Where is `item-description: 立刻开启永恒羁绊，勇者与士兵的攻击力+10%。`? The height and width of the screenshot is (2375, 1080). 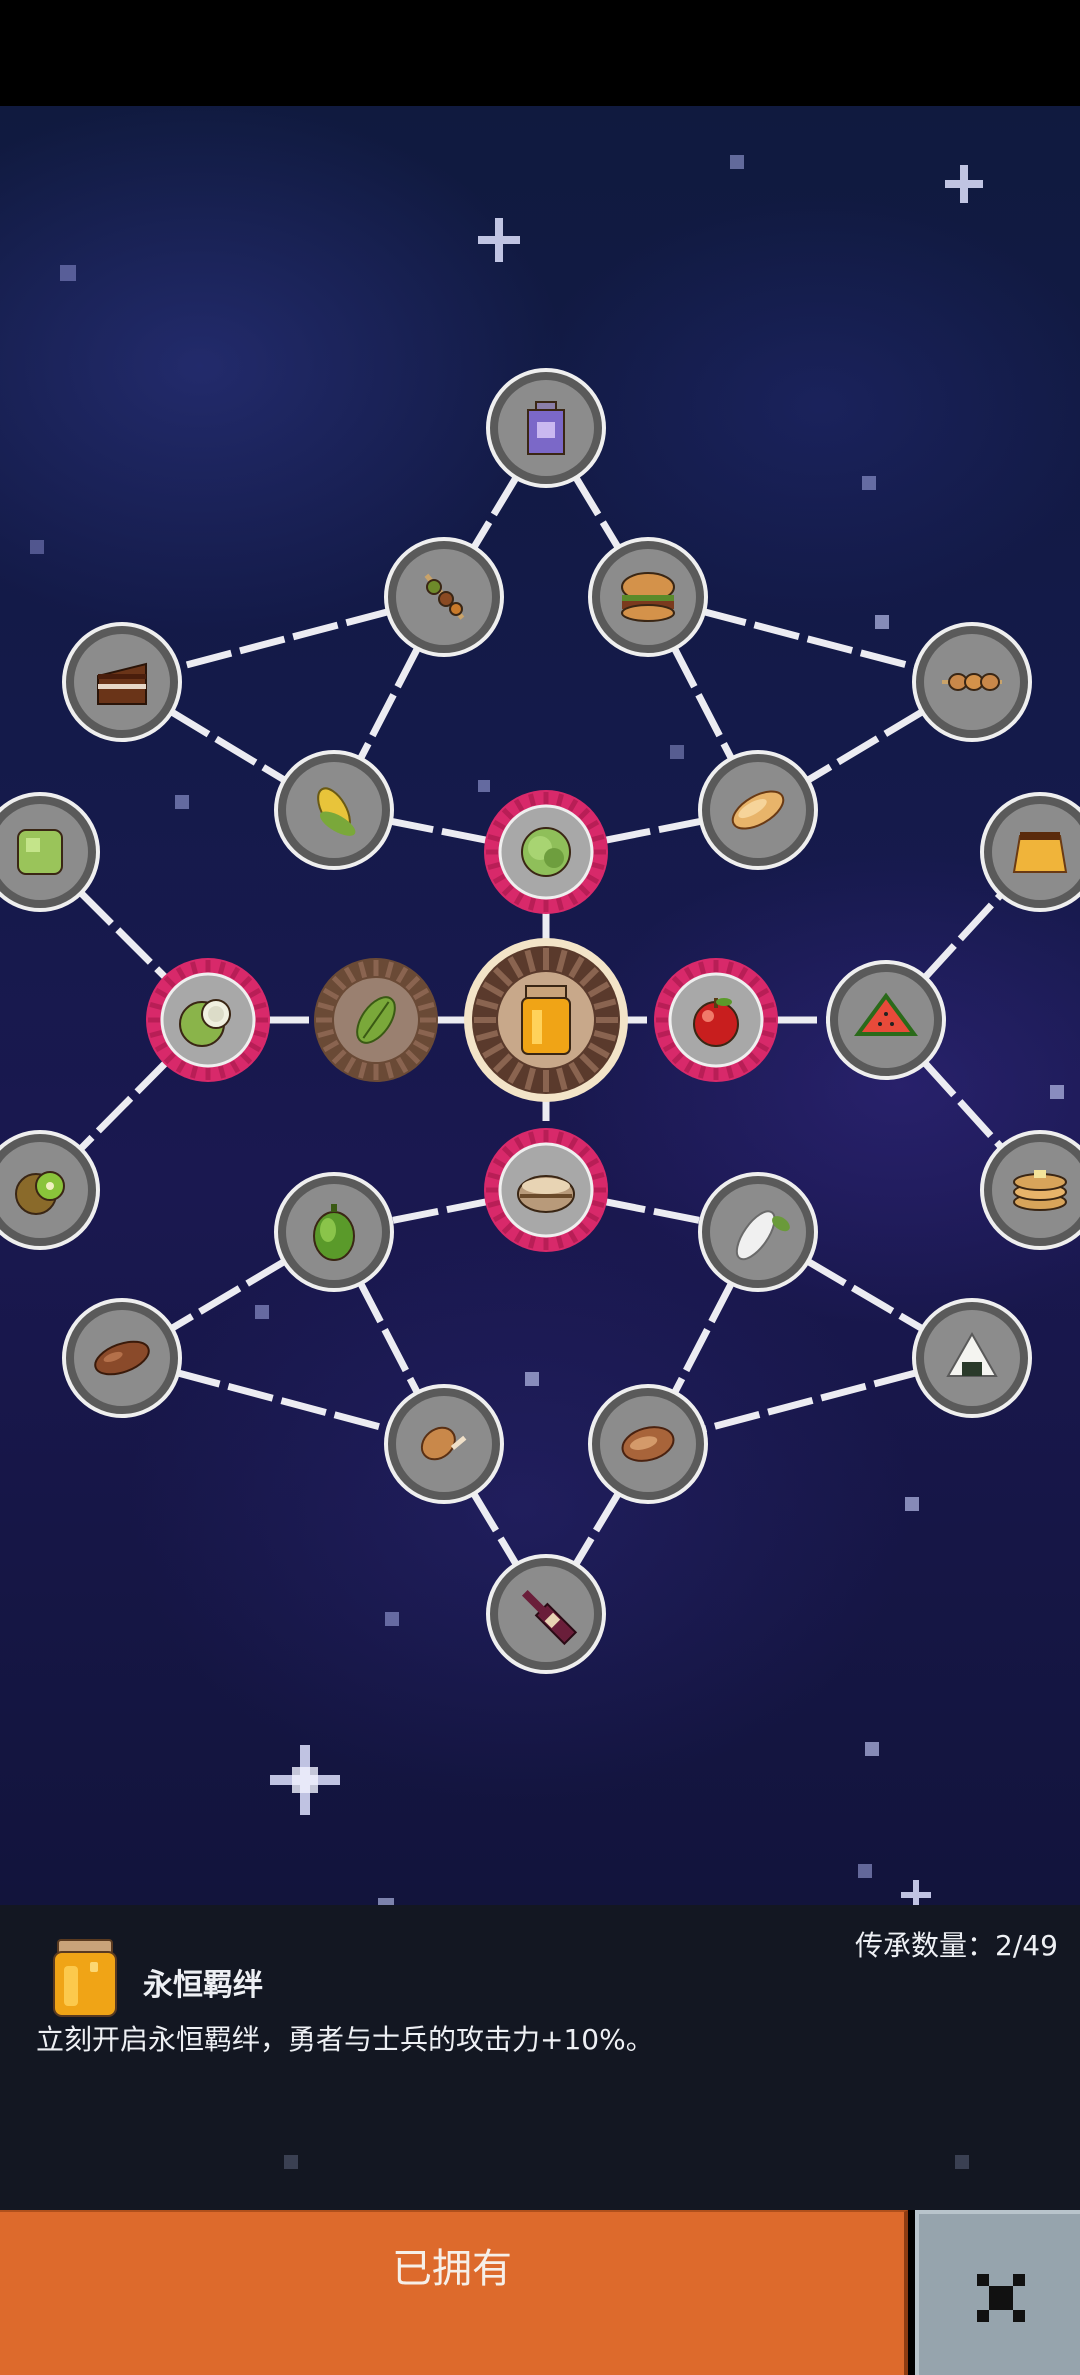
item-description: 立刻开启永恒羁绊，勇者与士兵的攻击力+10%。 is located at coordinates (345, 2039).